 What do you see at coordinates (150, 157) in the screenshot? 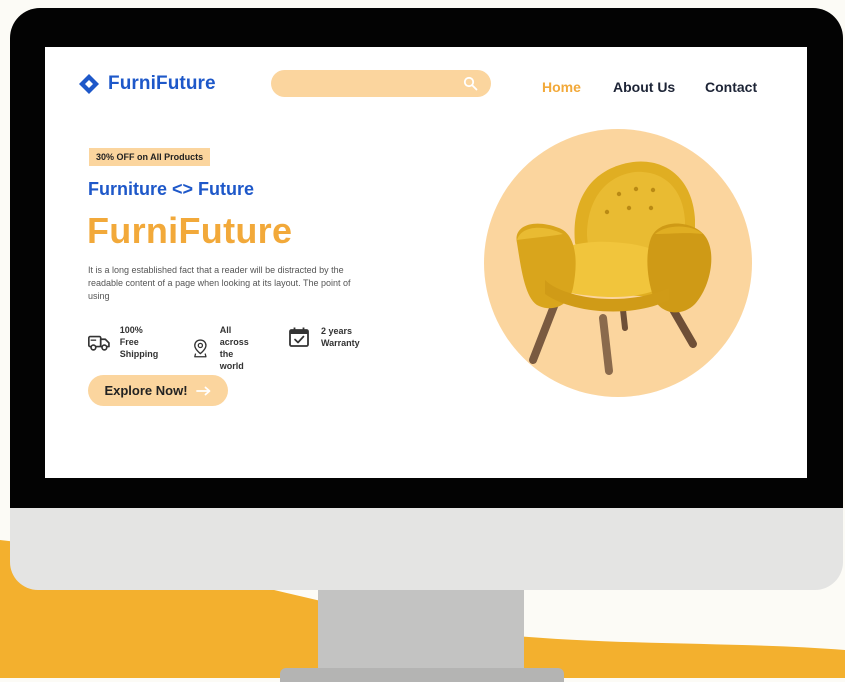
I see `discount-badge: 30% OFF on All Products` at bounding box center [150, 157].